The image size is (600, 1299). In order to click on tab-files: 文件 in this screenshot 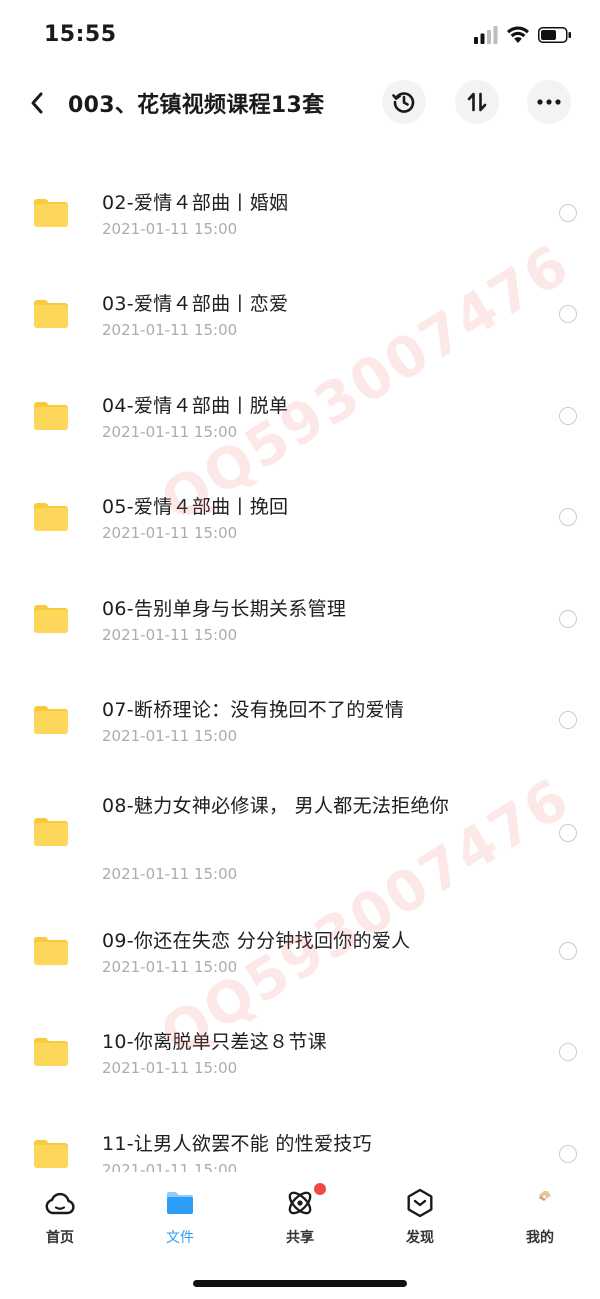, I will do `click(180, 1219)`.